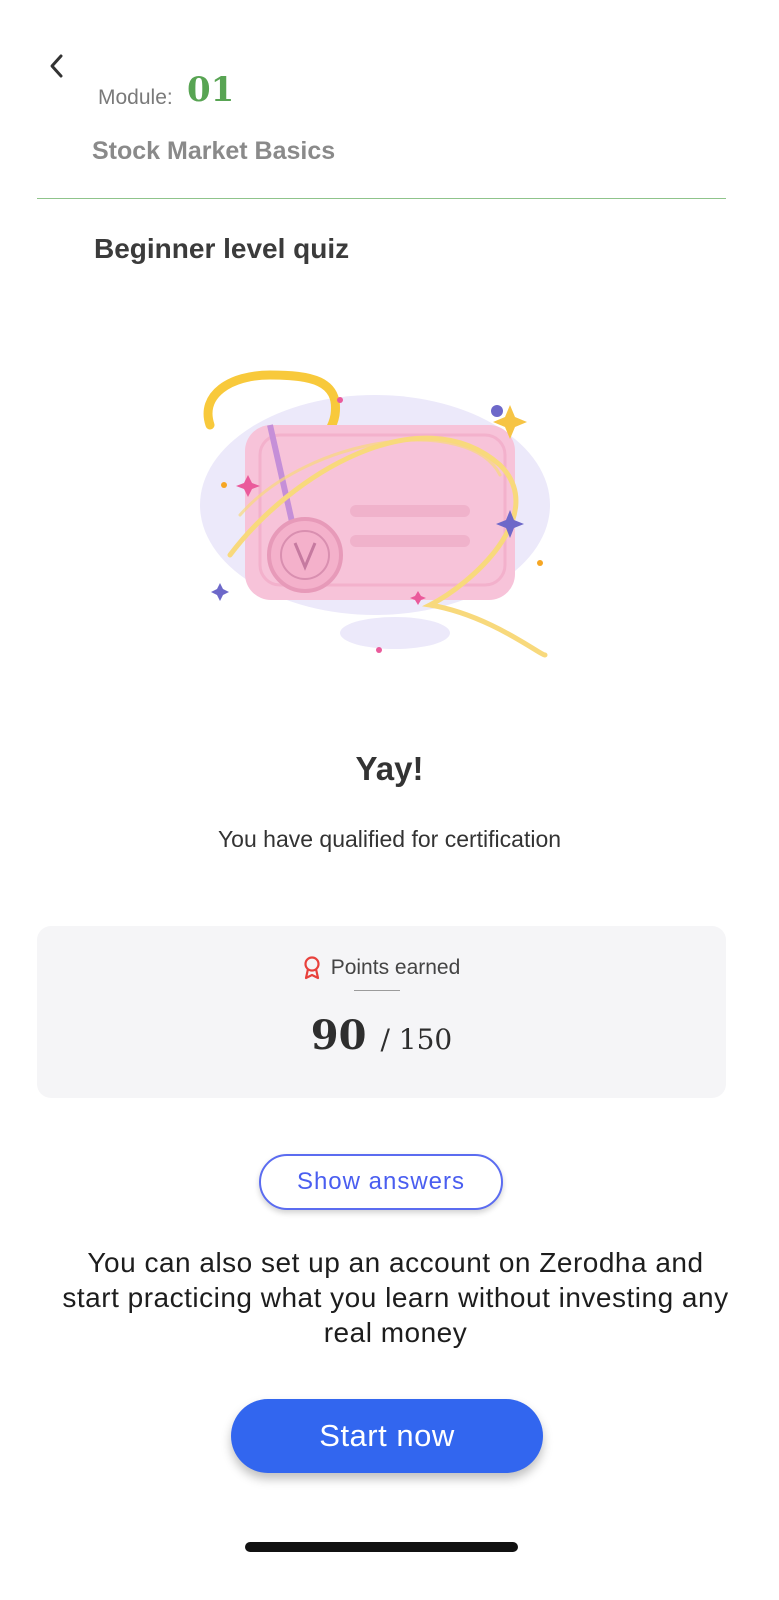  Describe the element at coordinates (389, 768) in the screenshot. I see `result-heading: Yay!` at that location.